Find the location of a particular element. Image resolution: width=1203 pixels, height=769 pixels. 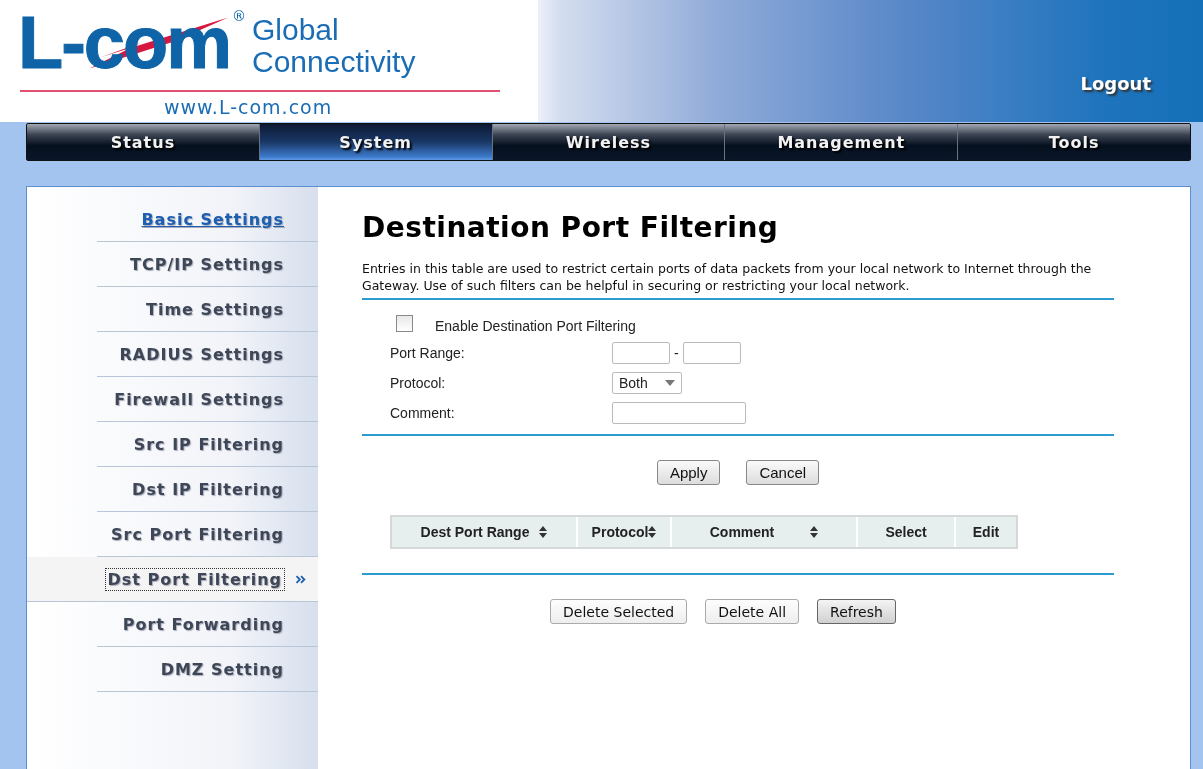

column-header: Protocol is located at coordinates (623, 532).